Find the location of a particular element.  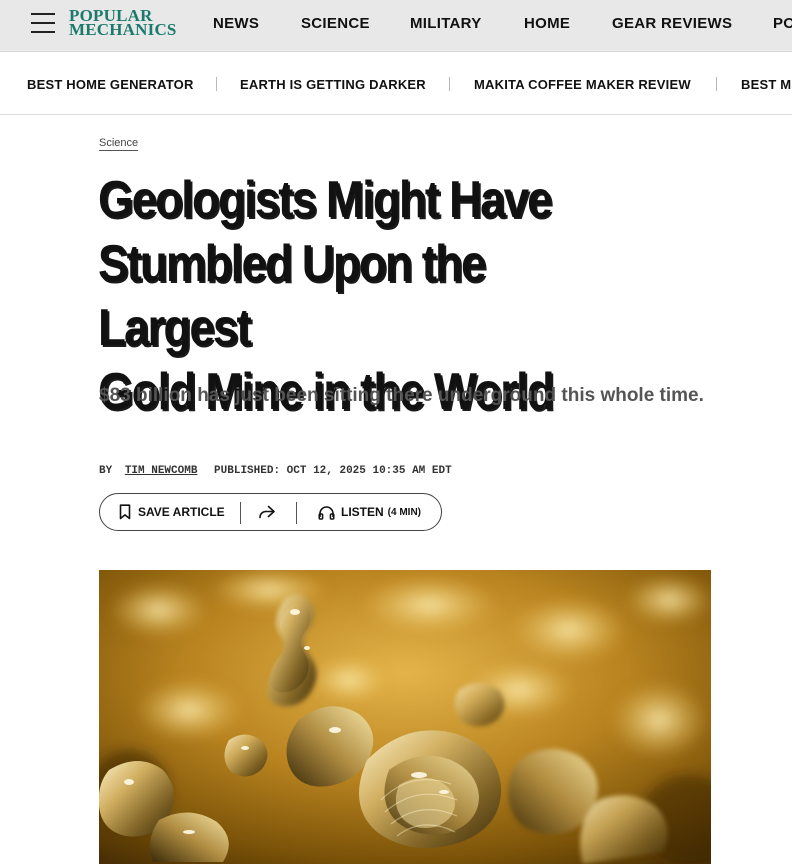

listen-button: LISTEN (4 MIN) is located at coordinates (369, 512).